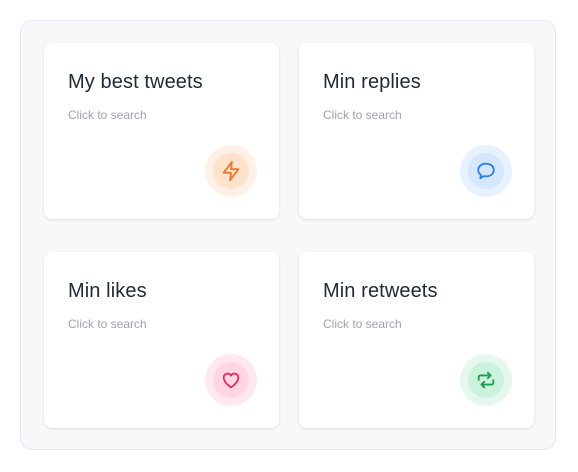 This screenshot has width=578, height=472. I want to click on heart-icon, so click(231, 380).